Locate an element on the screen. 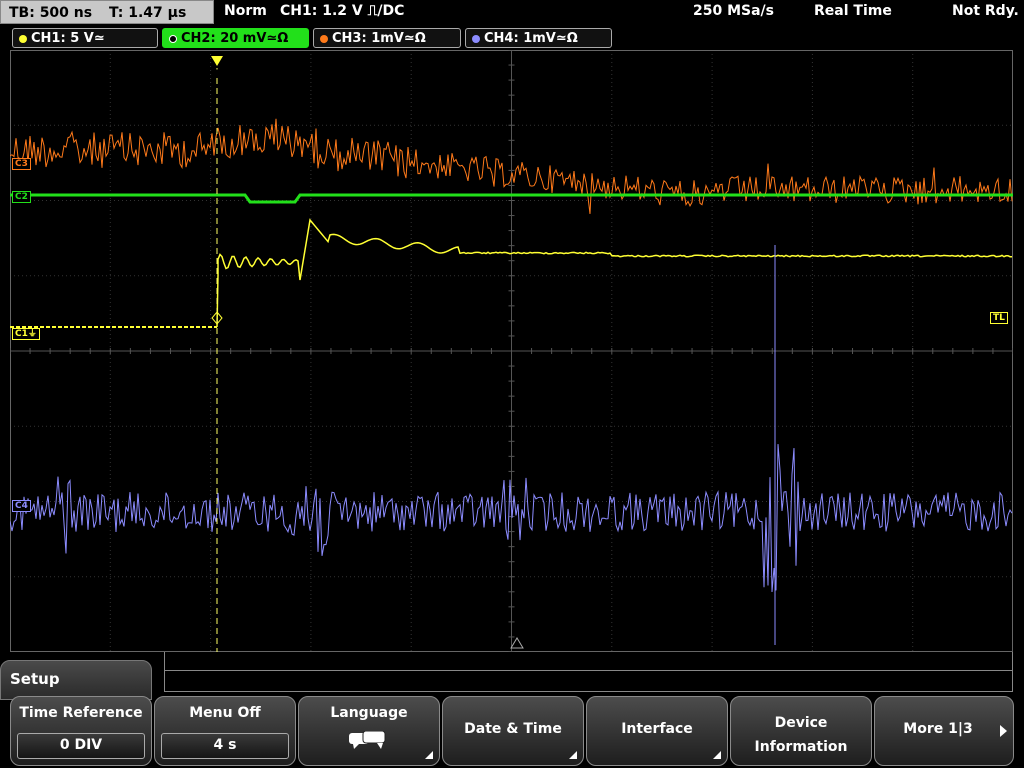 This screenshot has width=1024, height=768. timebase-value: TB: 500 ns is located at coordinates (51, 13).